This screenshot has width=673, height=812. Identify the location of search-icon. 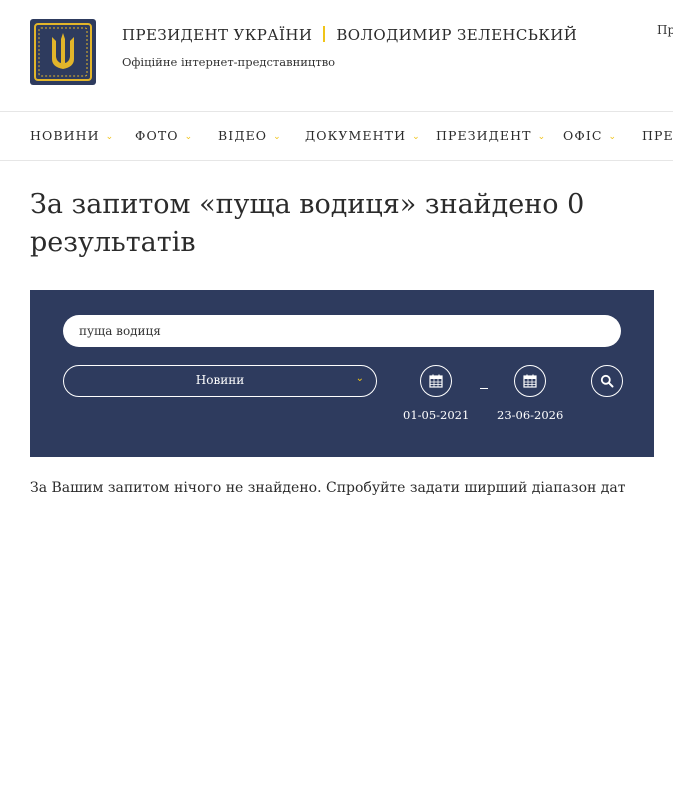
(607, 381).